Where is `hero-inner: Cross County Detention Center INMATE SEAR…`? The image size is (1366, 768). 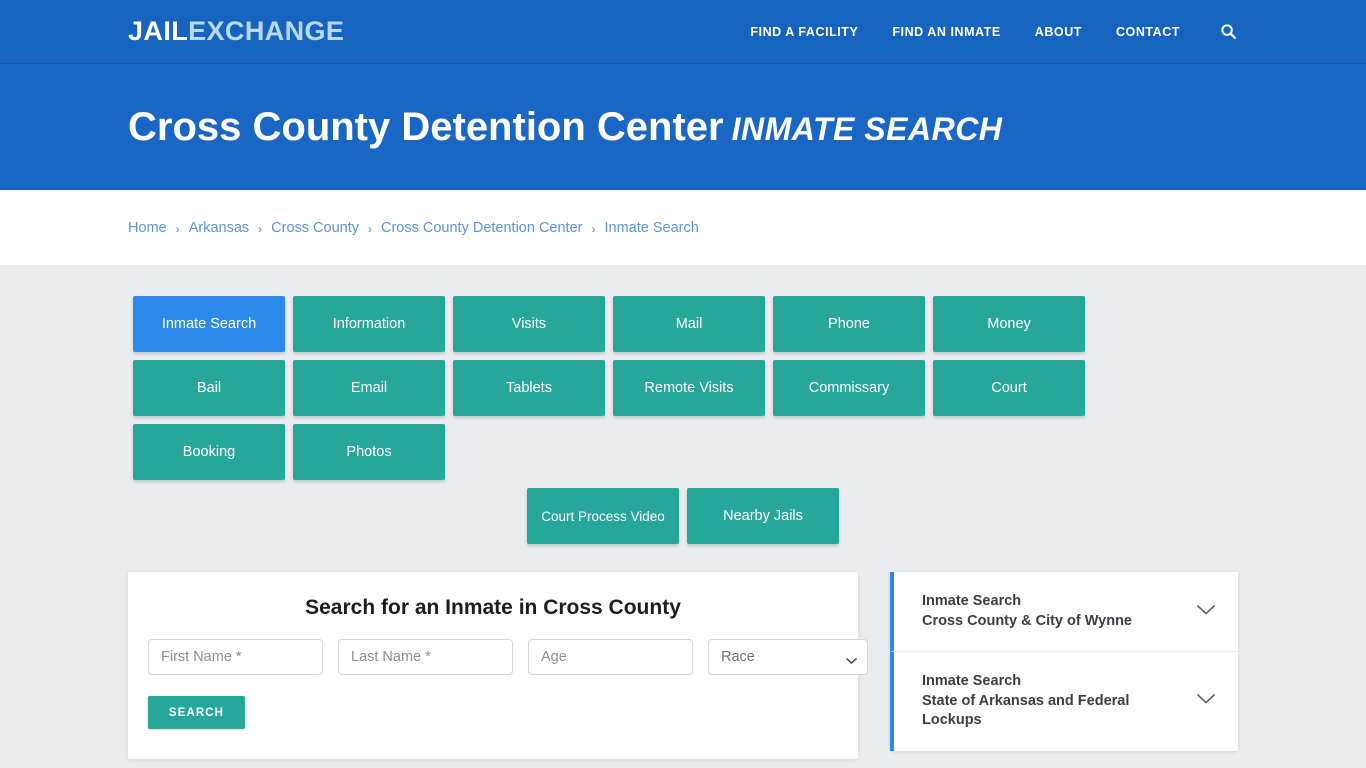
hero-inner: Cross County Detention Center INMATE SEAR… is located at coordinates (565, 127).